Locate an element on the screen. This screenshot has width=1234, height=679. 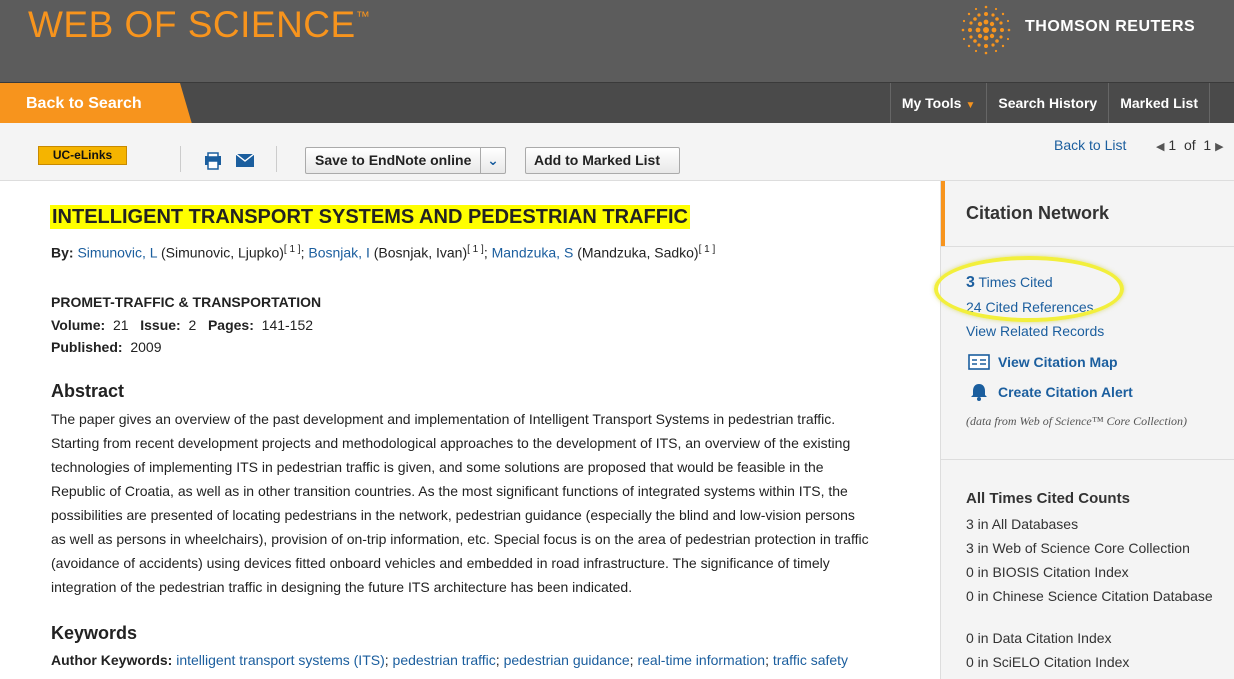
add-to-marked-list-button: Add to Marked List is located at coordinates (602, 160).